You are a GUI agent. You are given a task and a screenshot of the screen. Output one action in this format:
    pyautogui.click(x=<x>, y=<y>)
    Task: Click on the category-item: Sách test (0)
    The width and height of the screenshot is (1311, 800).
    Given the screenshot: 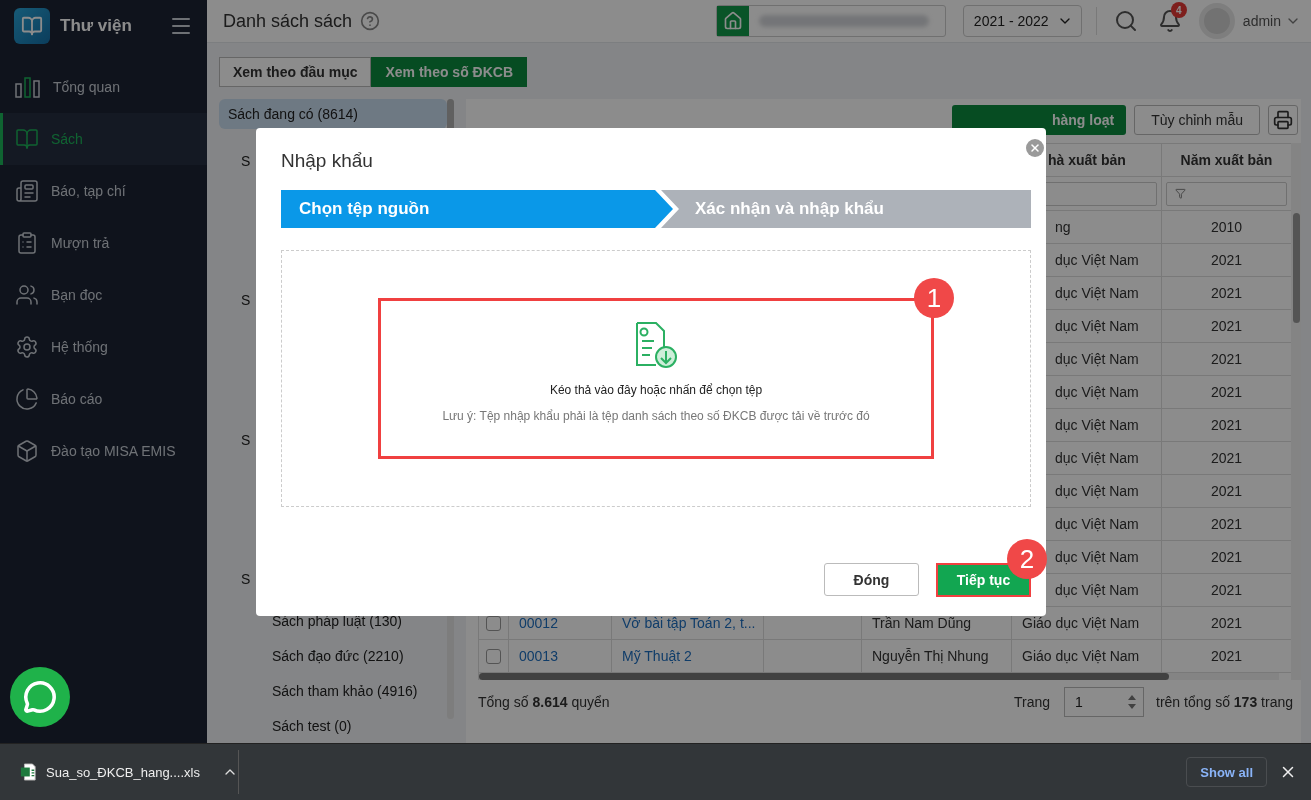 What is the action you would take?
    pyautogui.click(x=333, y=725)
    